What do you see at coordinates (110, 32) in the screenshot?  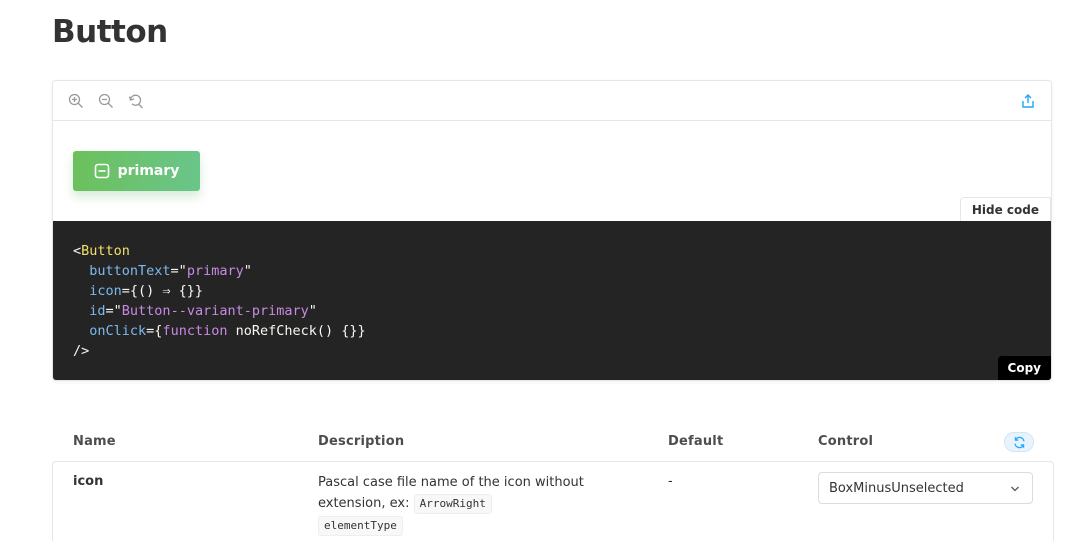 I see `page-title: Button` at bounding box center [110, 32].